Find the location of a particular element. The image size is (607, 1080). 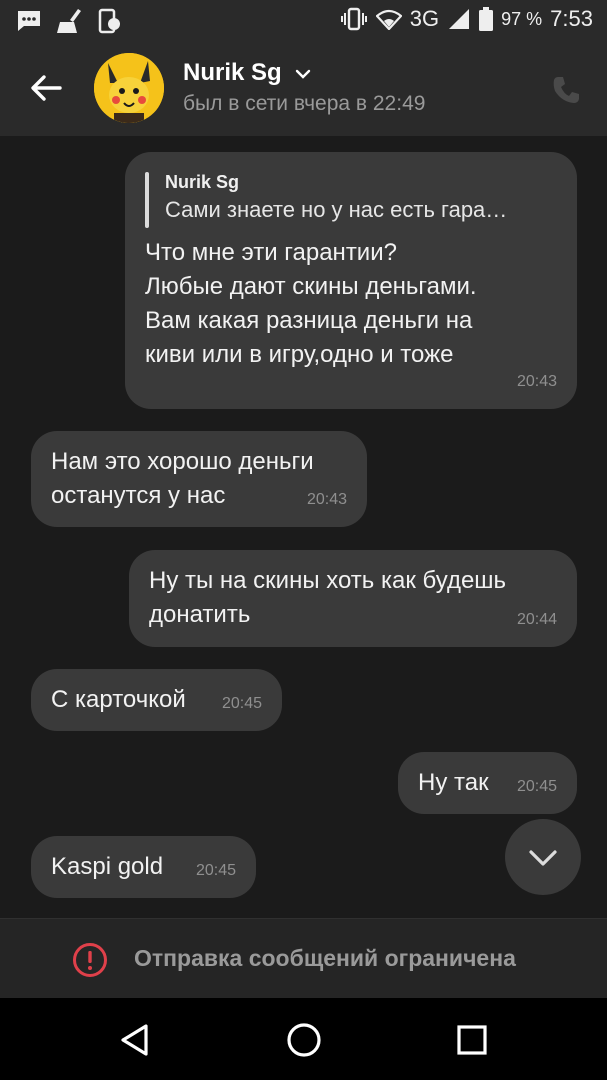

signal-icon is located at coordinates (459, 19).